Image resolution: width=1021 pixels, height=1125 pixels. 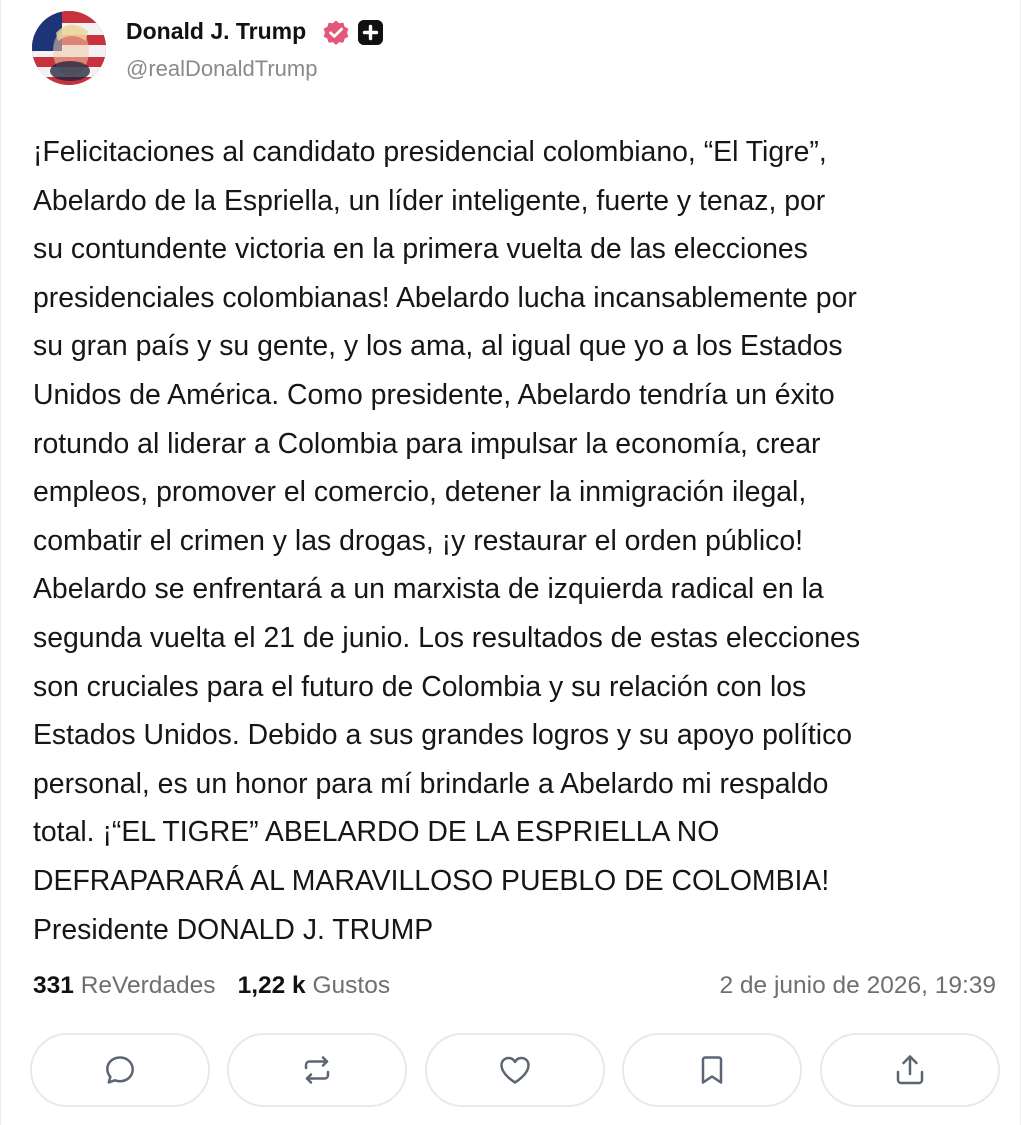 I want to click on reposts-stat: 331 ReVerdades, so click(x=124, y=985).